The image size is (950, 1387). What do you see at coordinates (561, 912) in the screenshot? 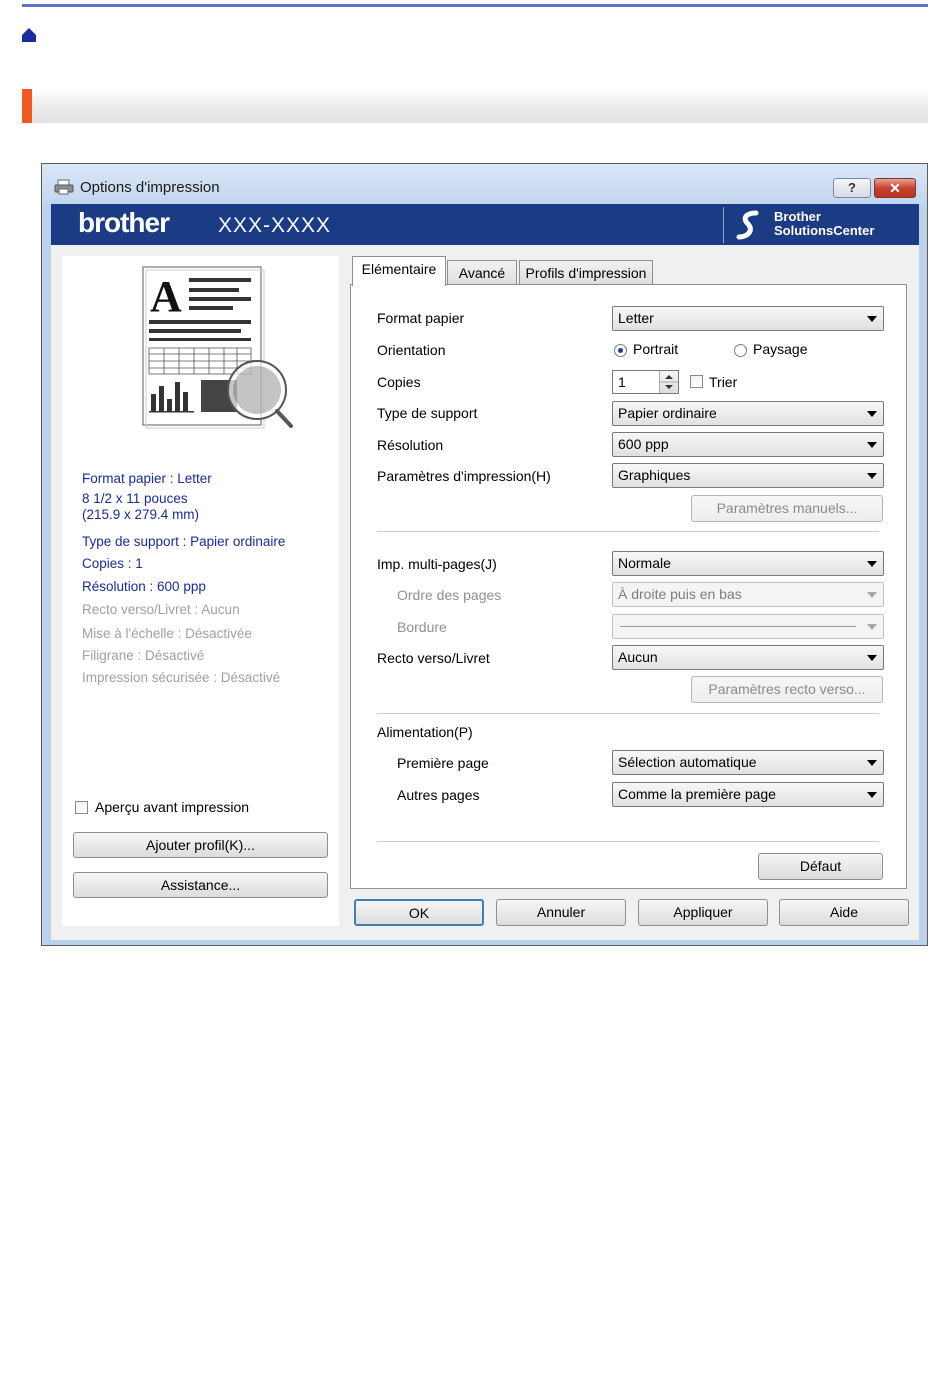
I see `cancel-button: Annuler` at bounding box center [561, 912].